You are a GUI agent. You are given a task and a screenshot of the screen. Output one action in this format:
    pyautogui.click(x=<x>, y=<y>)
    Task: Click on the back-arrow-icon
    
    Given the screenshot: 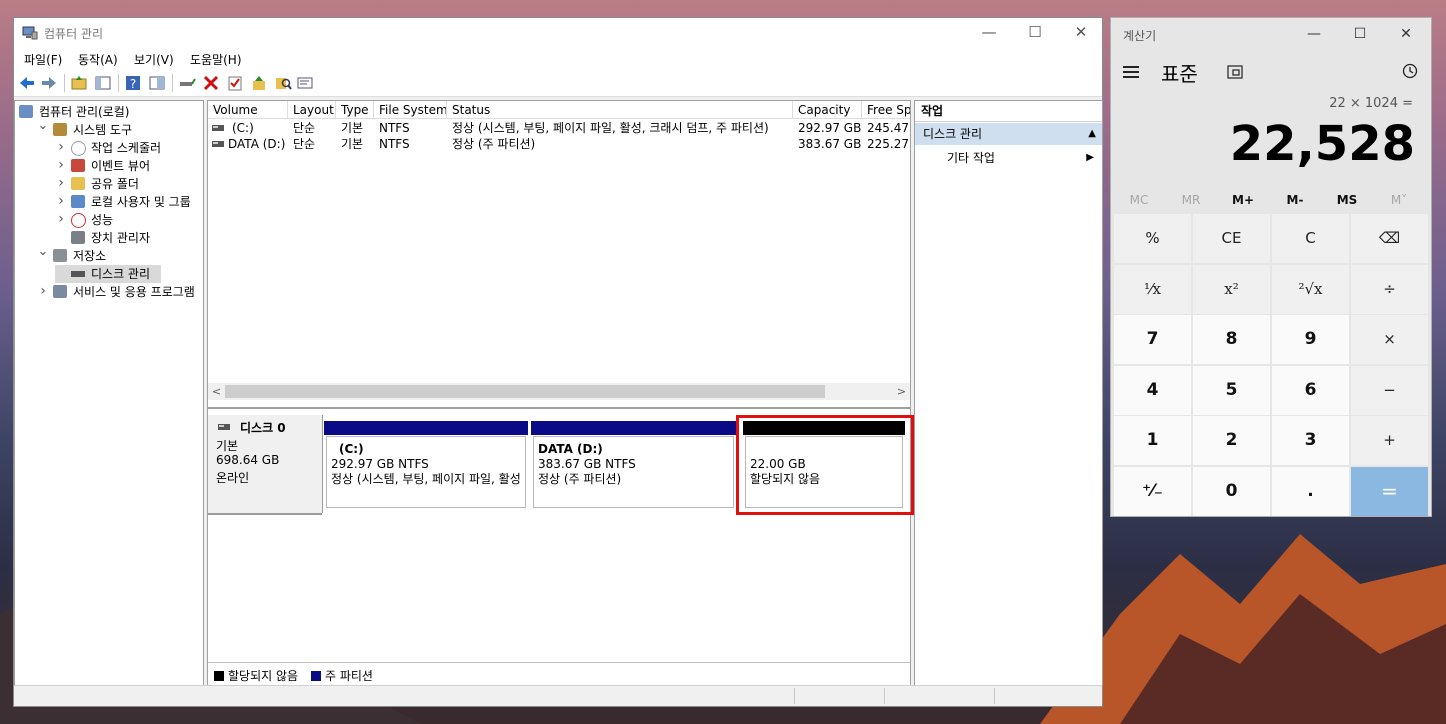 What is the action you would take?
    pyautogui.click(x=27, y=83)
    